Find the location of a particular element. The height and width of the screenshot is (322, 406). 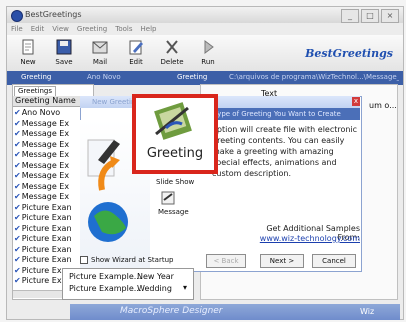

show-wizard-checkbox: Show Wizard at Startup is located at coordinates (126, 260).